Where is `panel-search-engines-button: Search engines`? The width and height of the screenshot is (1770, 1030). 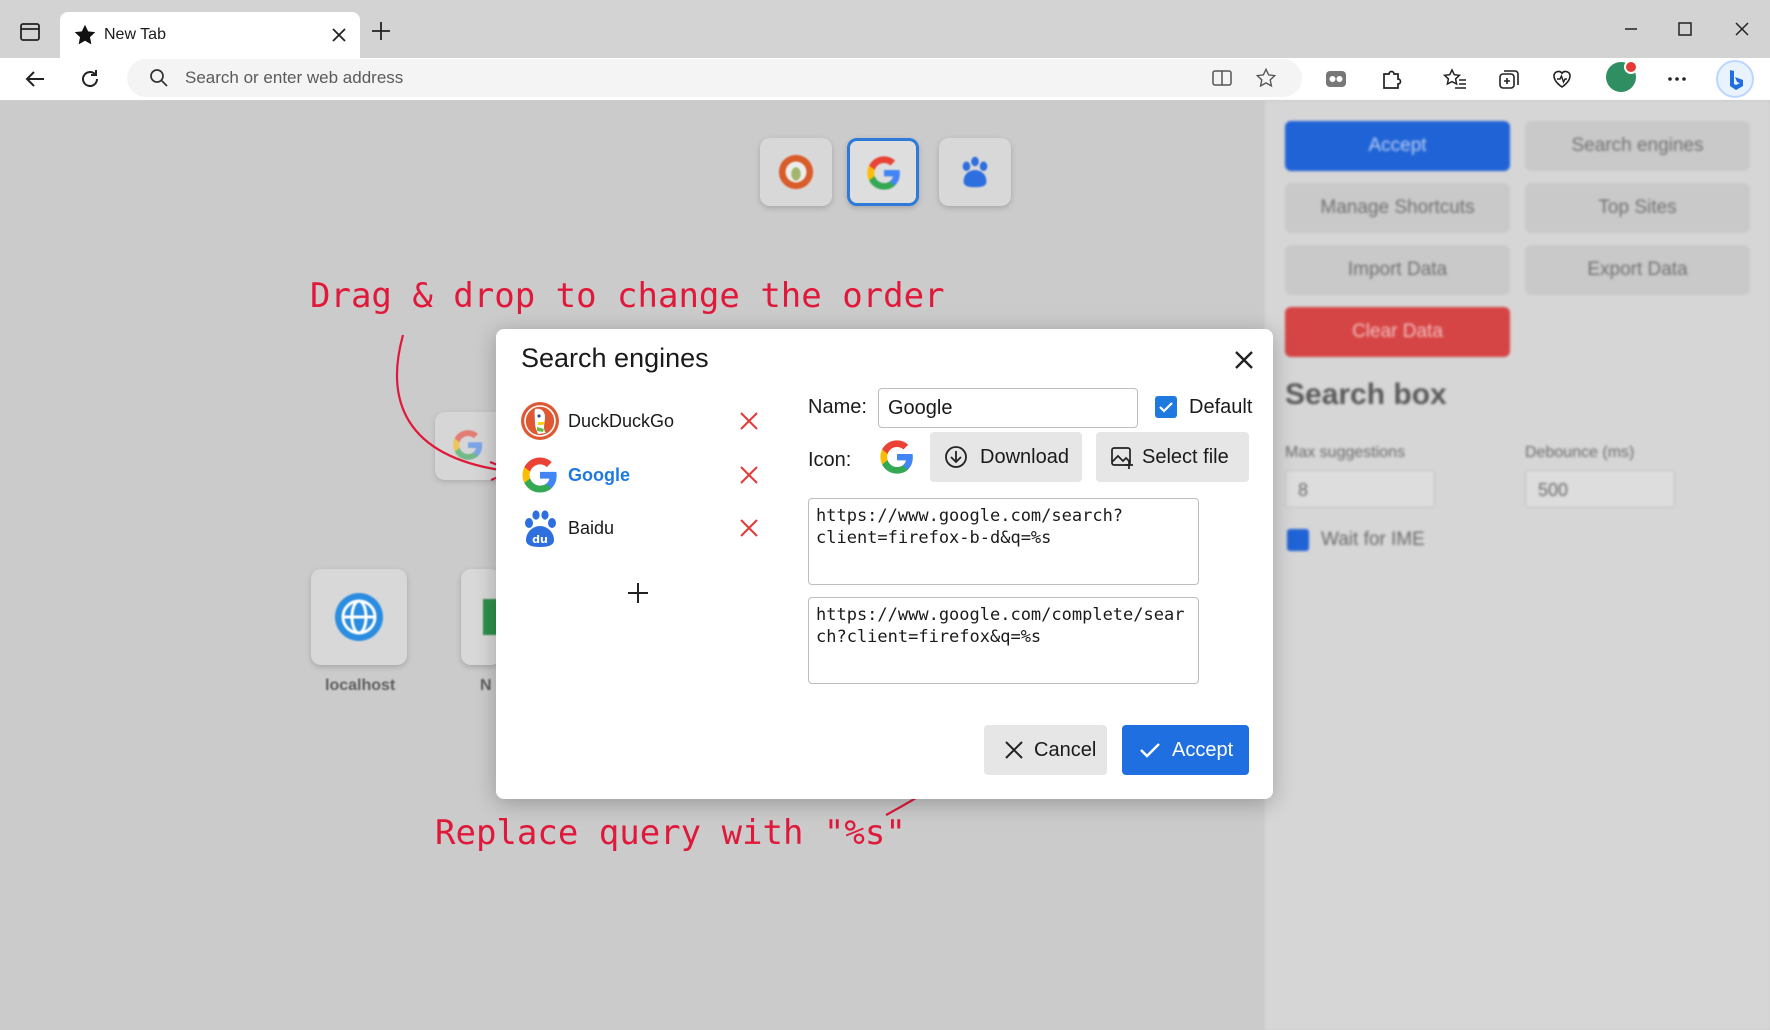
panel-search-engines-button: Search engines is located at coordinates (1637, 146).